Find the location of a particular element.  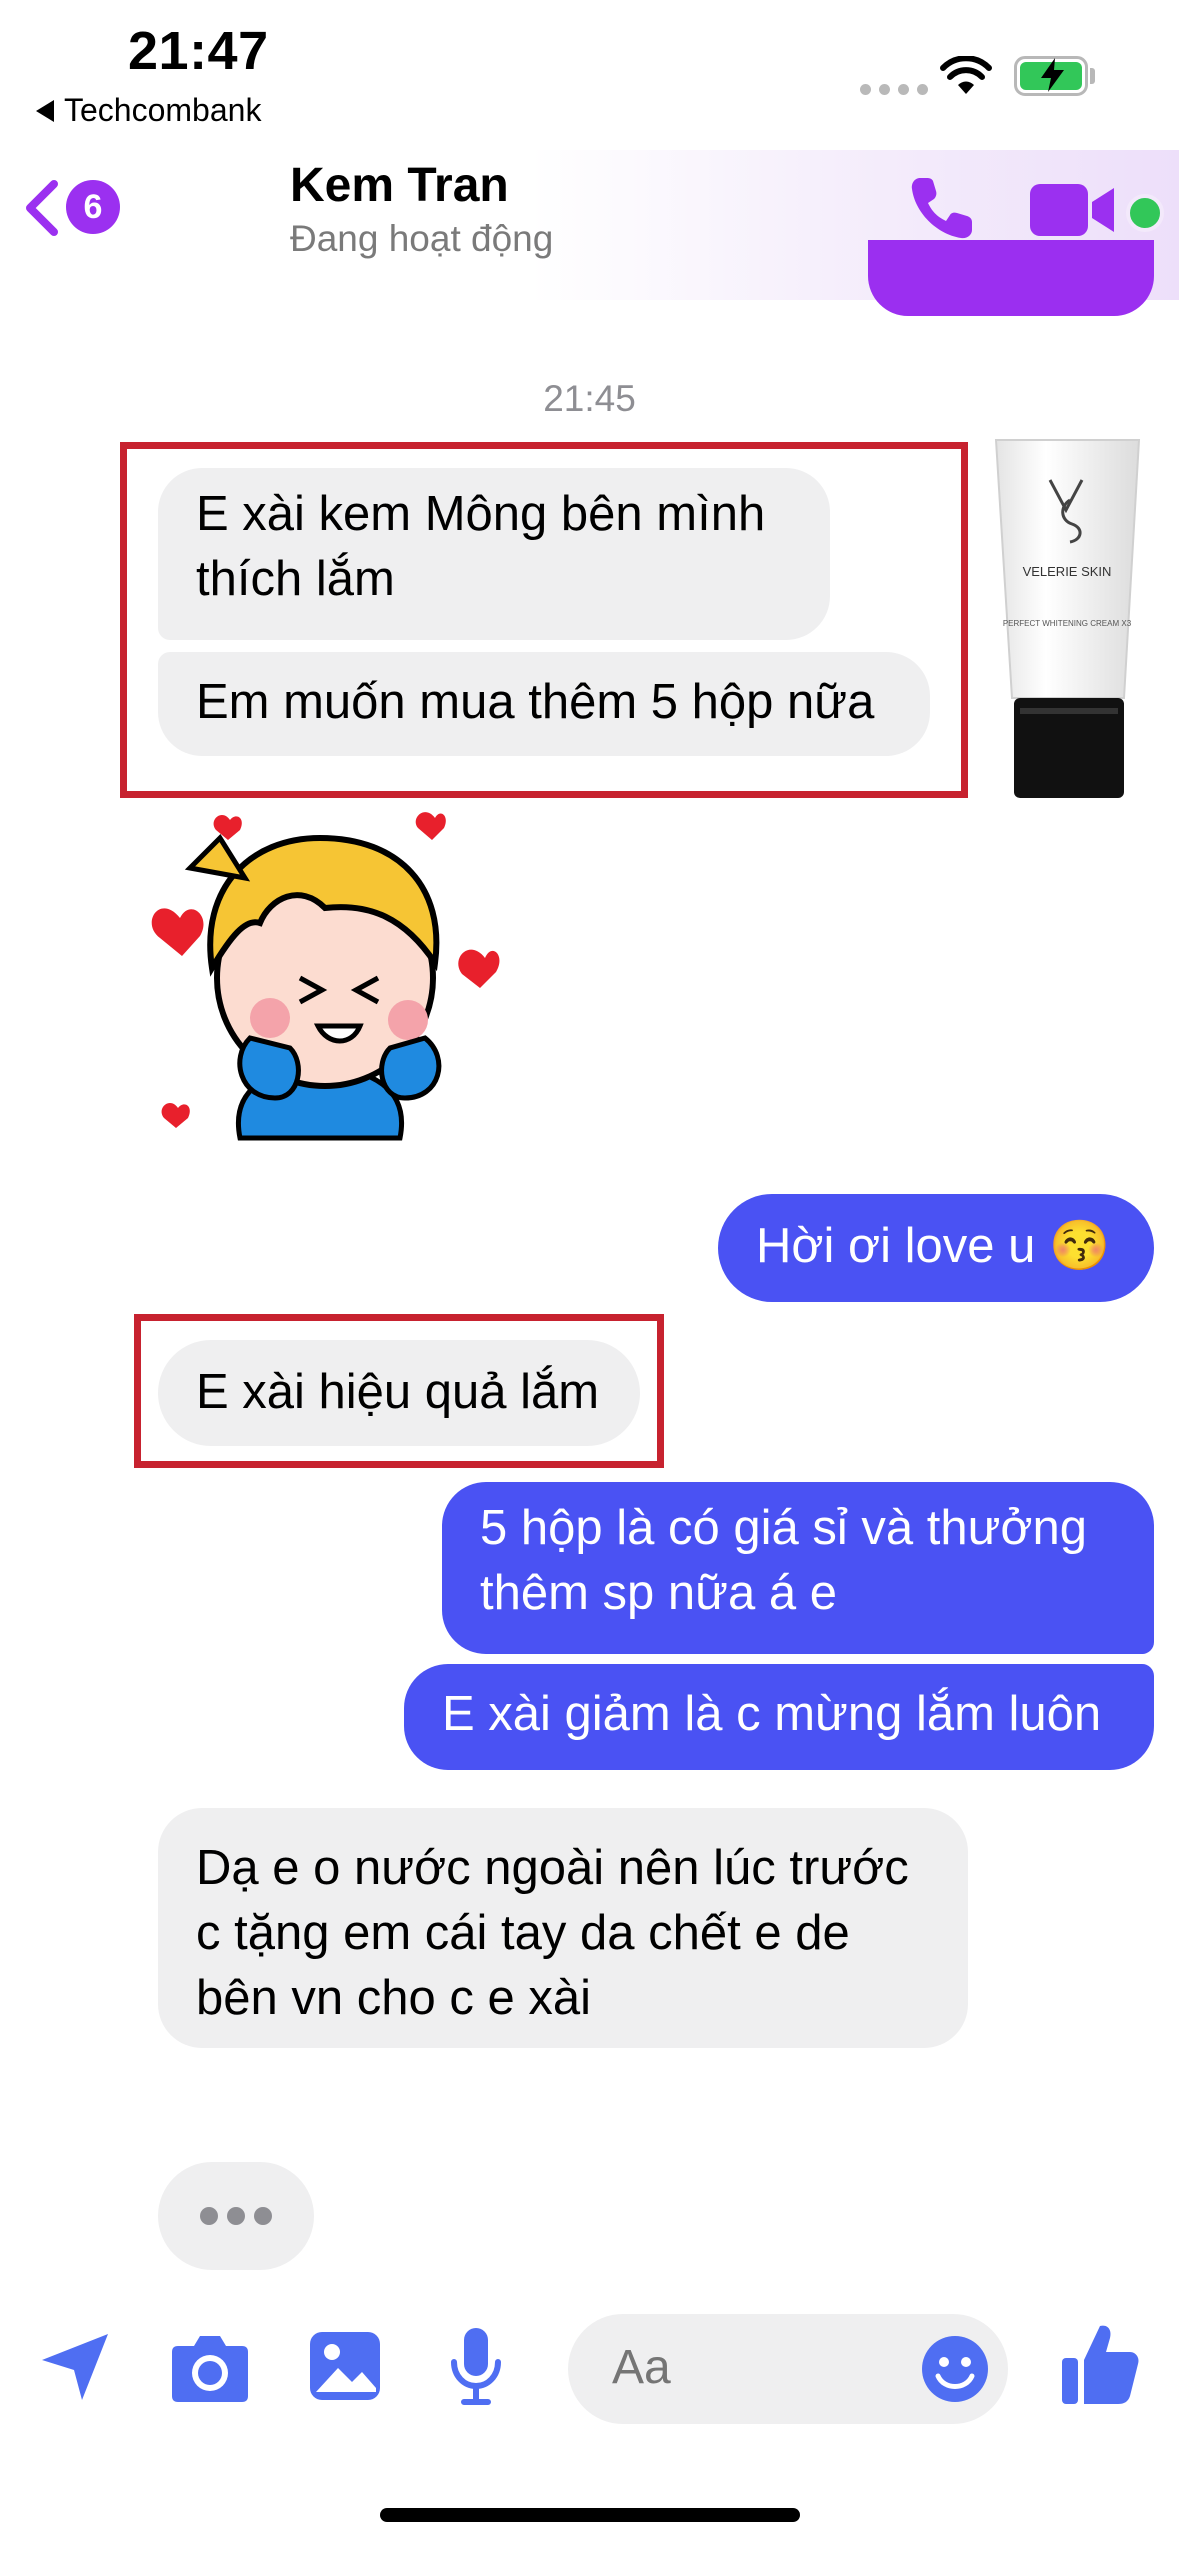

message-composer is located at coordinates (788, 2369).